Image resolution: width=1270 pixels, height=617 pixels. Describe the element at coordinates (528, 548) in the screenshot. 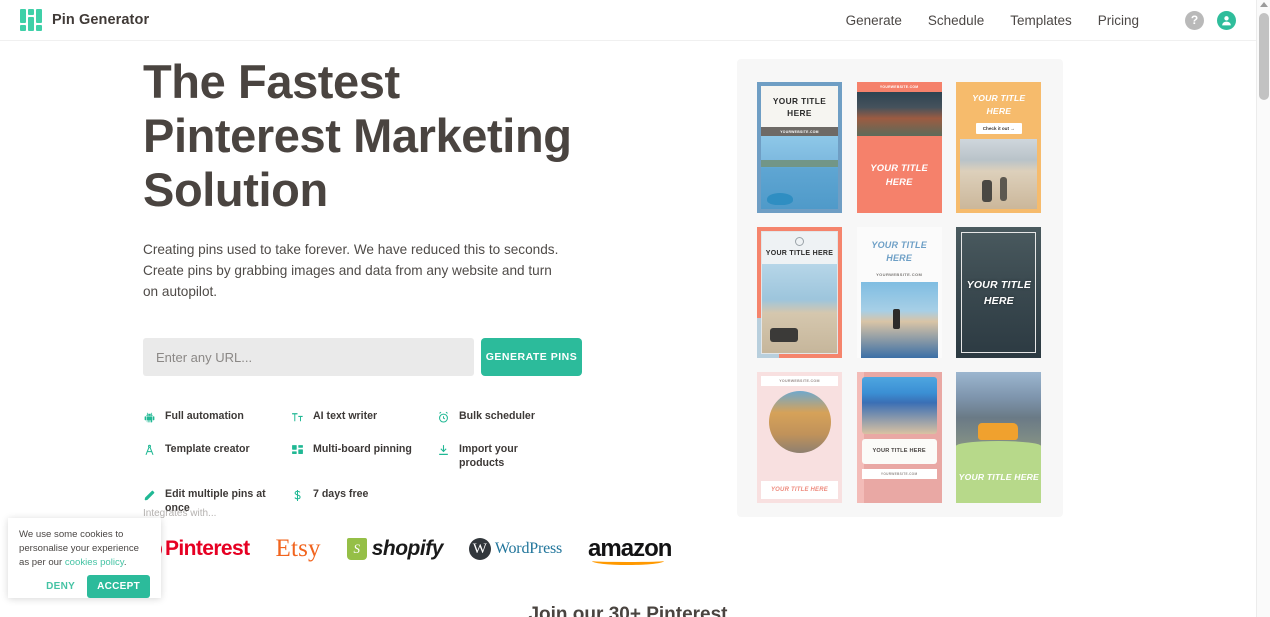

I see `wordpress-label: WordPress` at that location.